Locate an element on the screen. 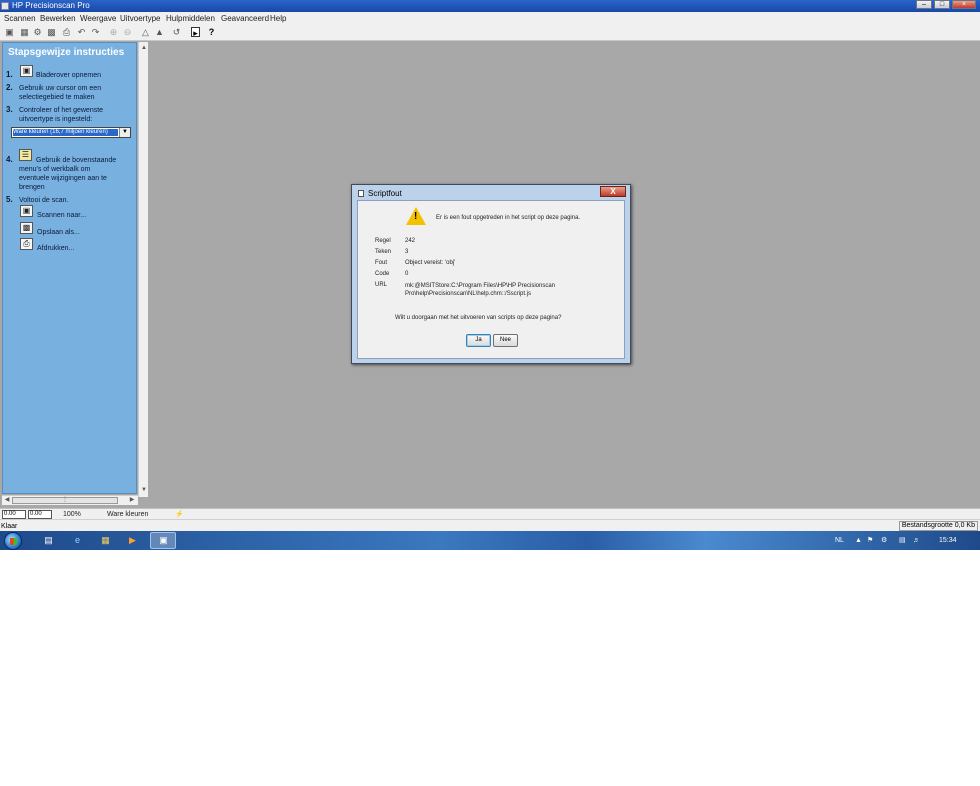  settings-icon: ⚙ is located at coordinates (37, 32).